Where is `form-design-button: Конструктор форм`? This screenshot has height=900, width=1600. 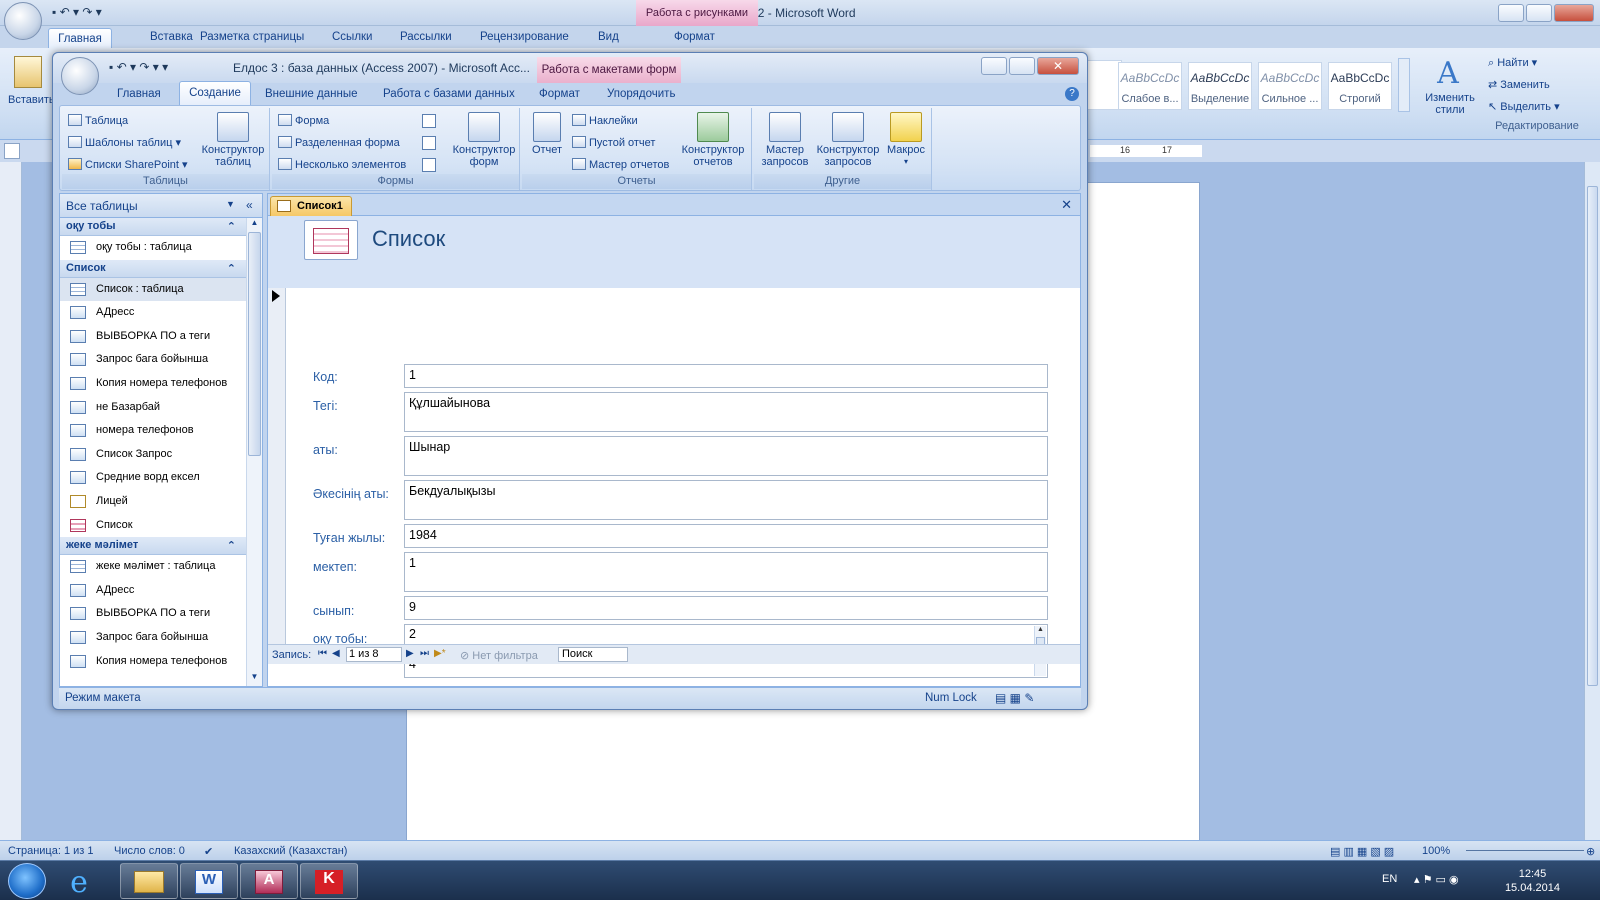 form-design-button: Конструктор форм is located at coordinates (484, 140).